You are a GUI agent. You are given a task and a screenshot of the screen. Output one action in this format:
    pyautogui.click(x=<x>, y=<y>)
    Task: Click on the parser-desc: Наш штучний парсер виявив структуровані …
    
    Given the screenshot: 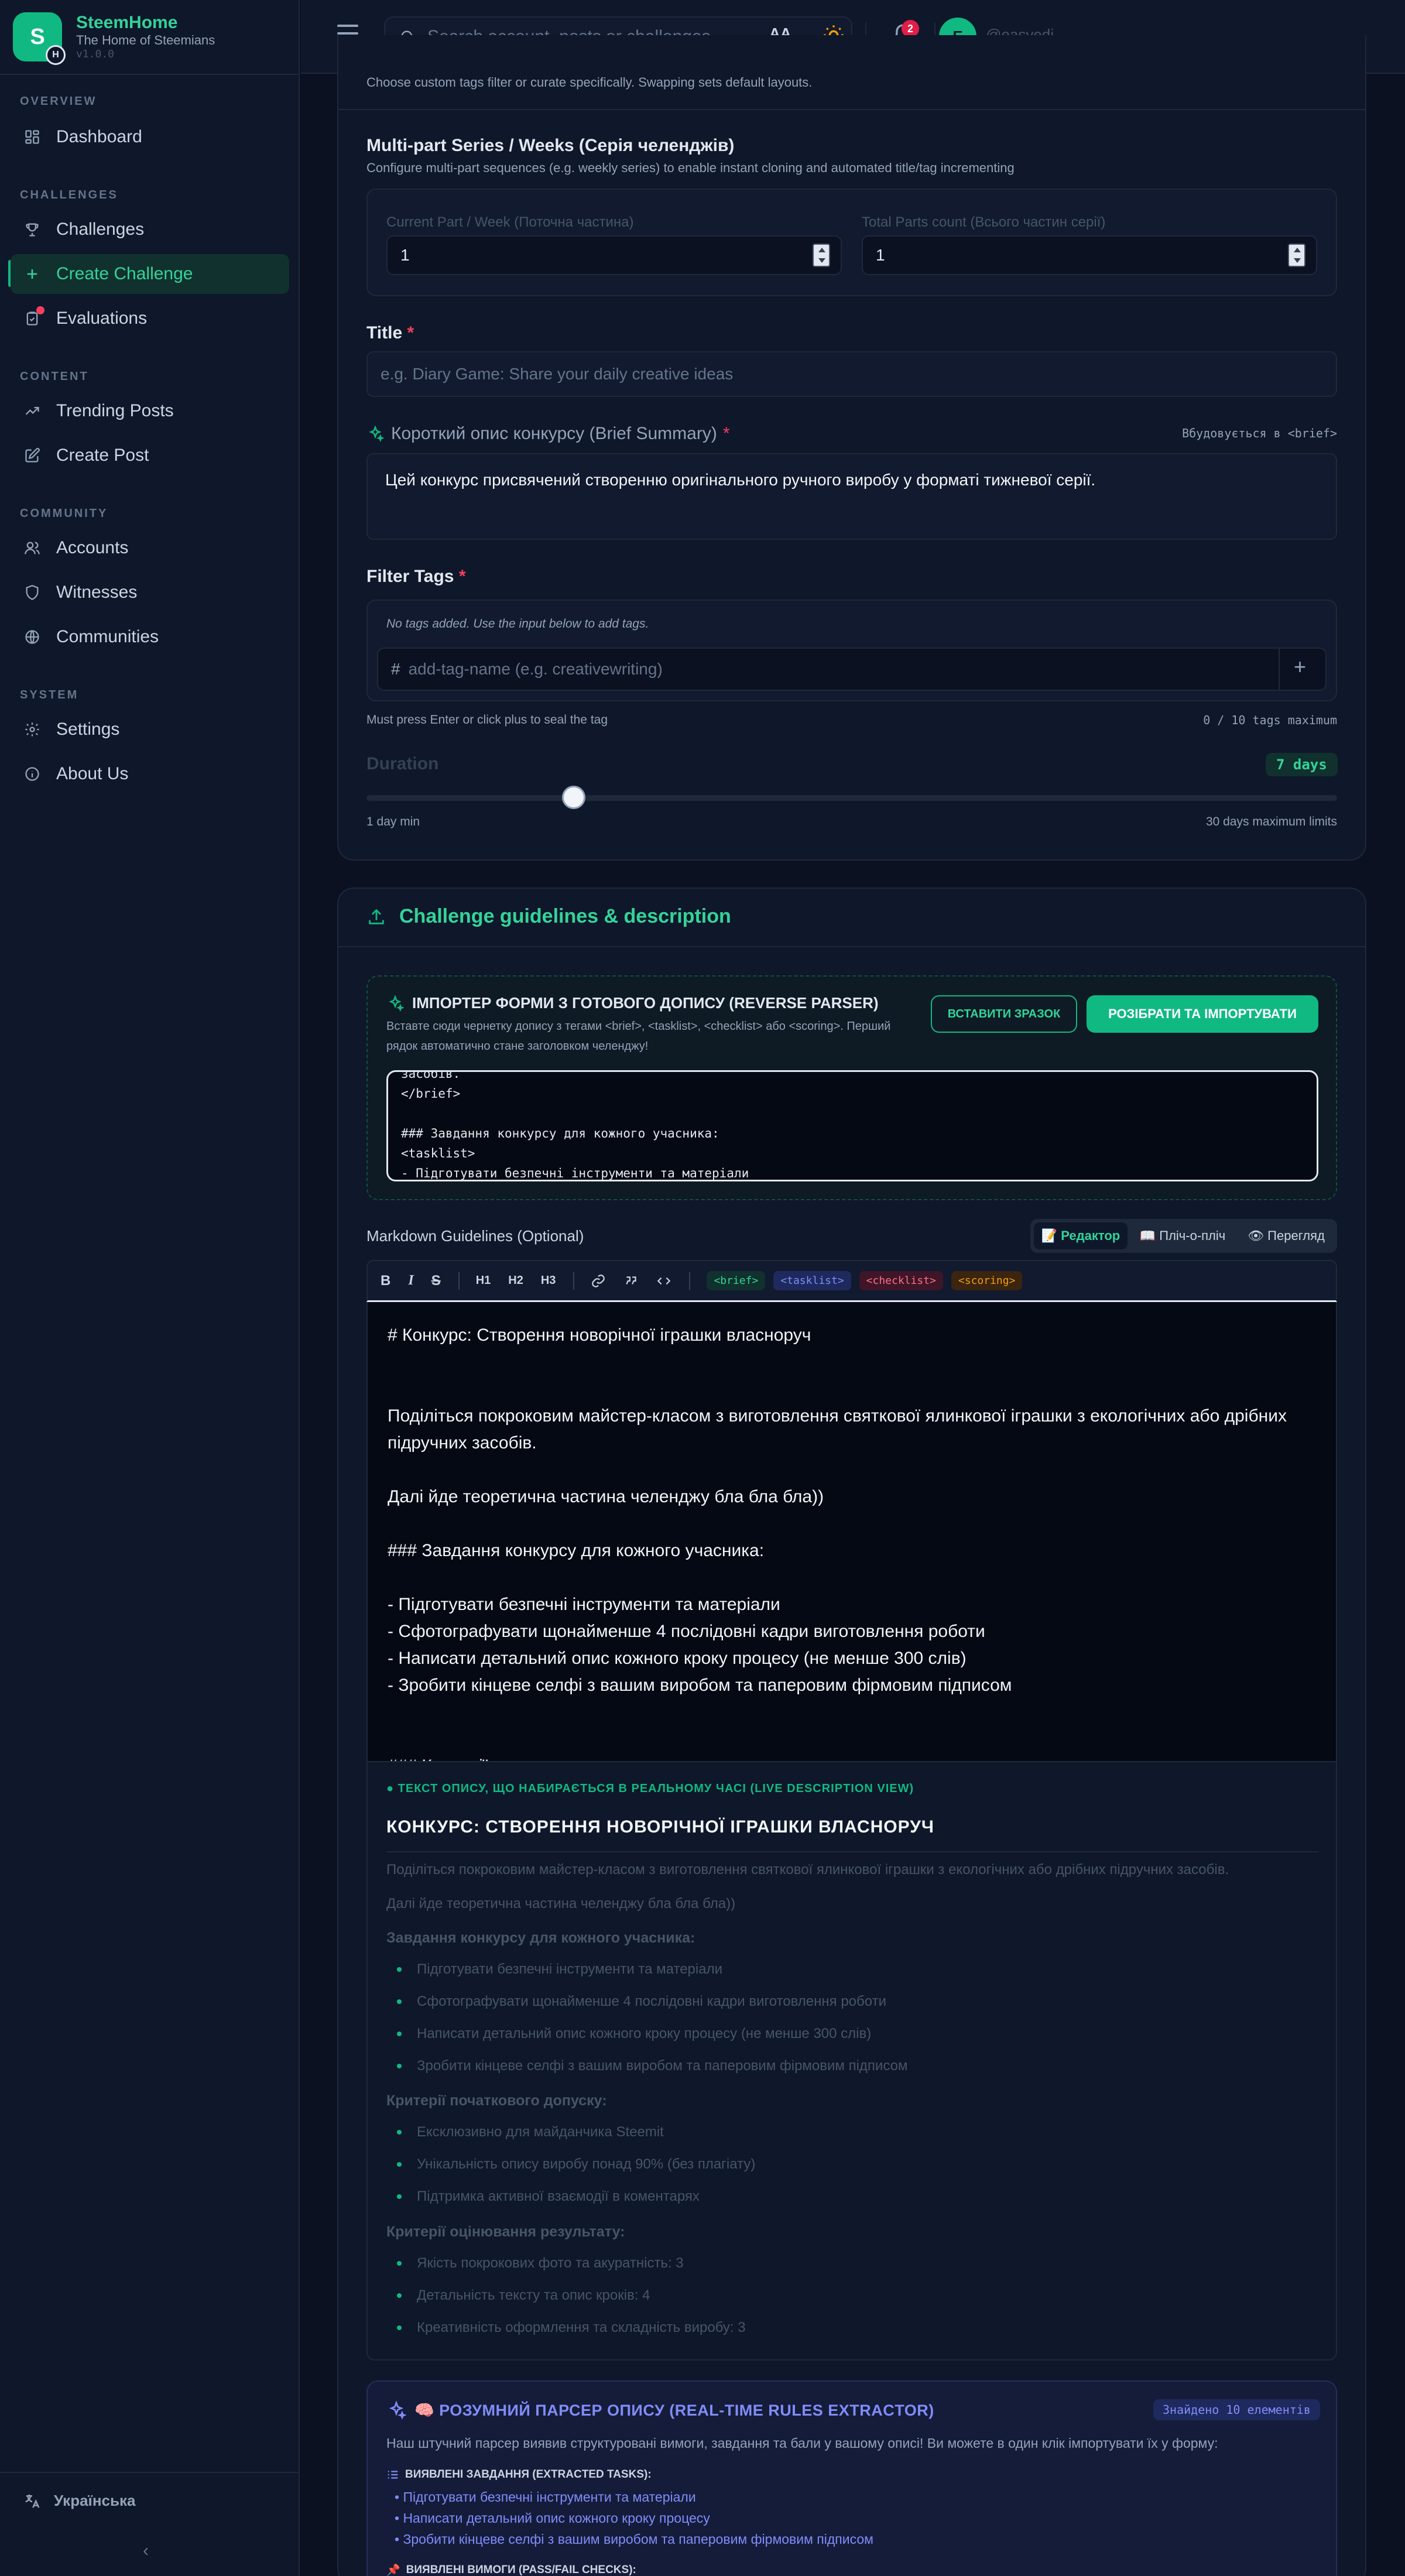 What is the action you would take?
    pyautogui.click(x=802, y=2443)
    